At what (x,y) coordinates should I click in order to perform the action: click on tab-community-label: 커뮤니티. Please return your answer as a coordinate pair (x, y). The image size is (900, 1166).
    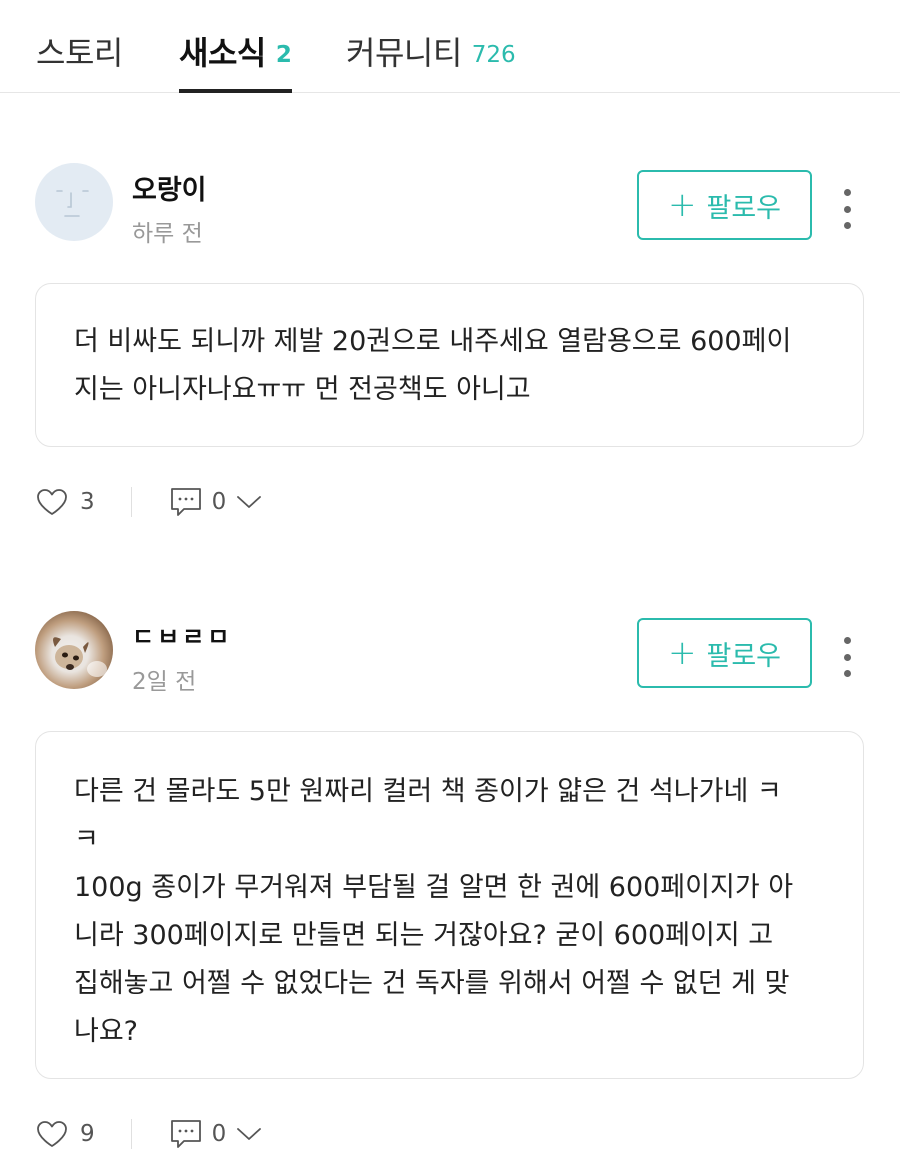
    Looking at the image, I should click on (404, 53).